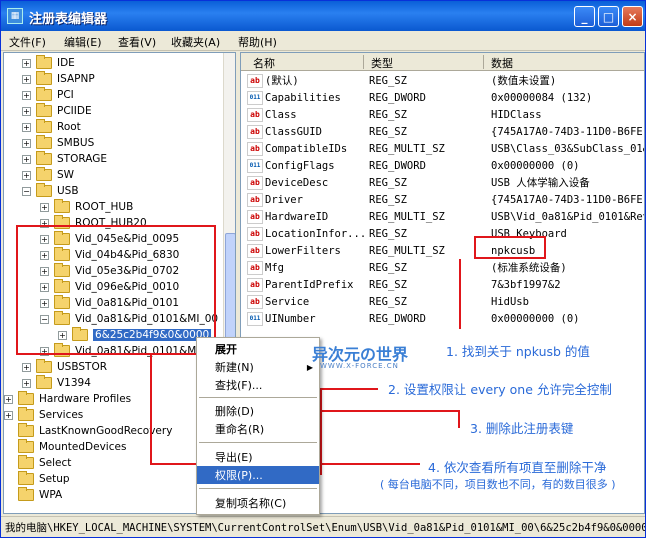  I want to click on tree-item: WPA, so click(40, 495).